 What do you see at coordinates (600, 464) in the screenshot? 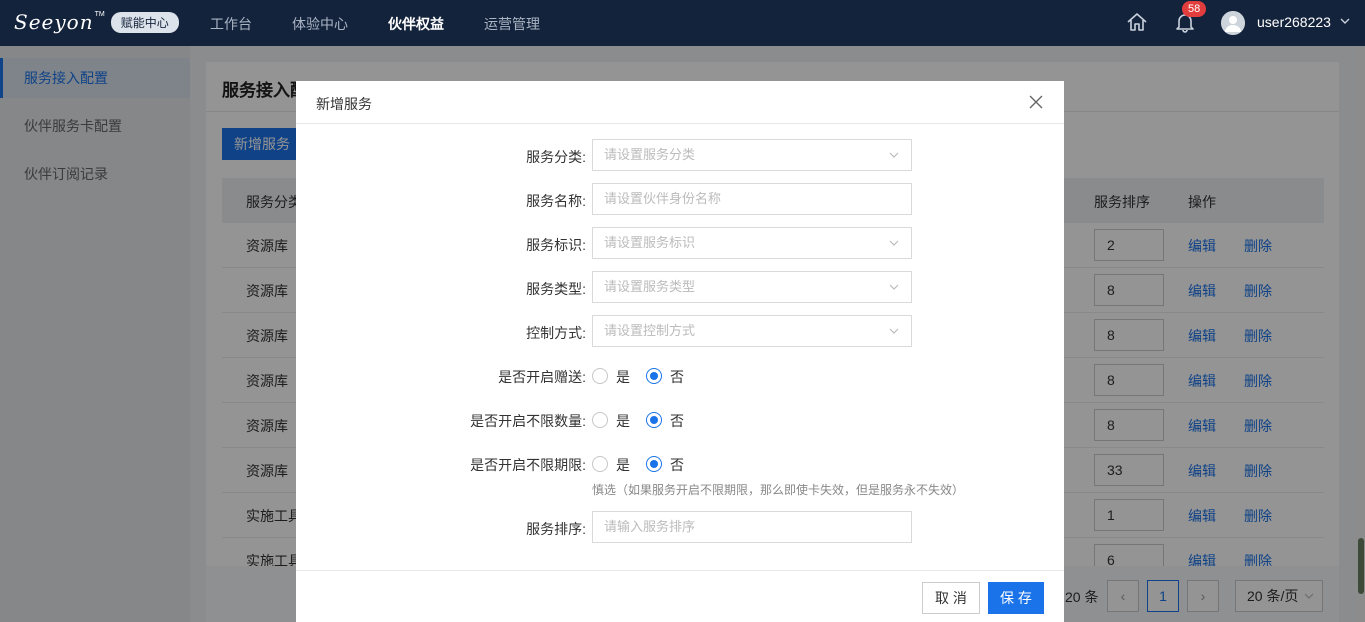
I see `unlimited-period-yes-radio` at bounding box center [600, 464].